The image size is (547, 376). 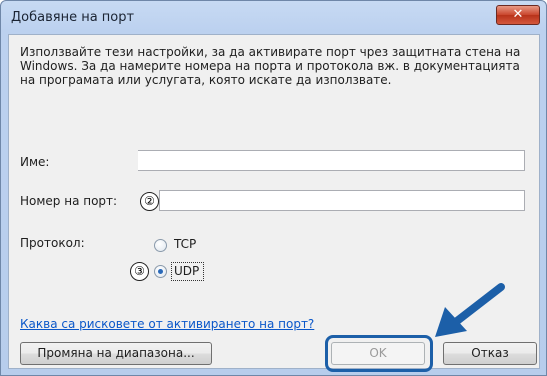 I want to click on close-icon: ✕, so click(x=518, y=14).